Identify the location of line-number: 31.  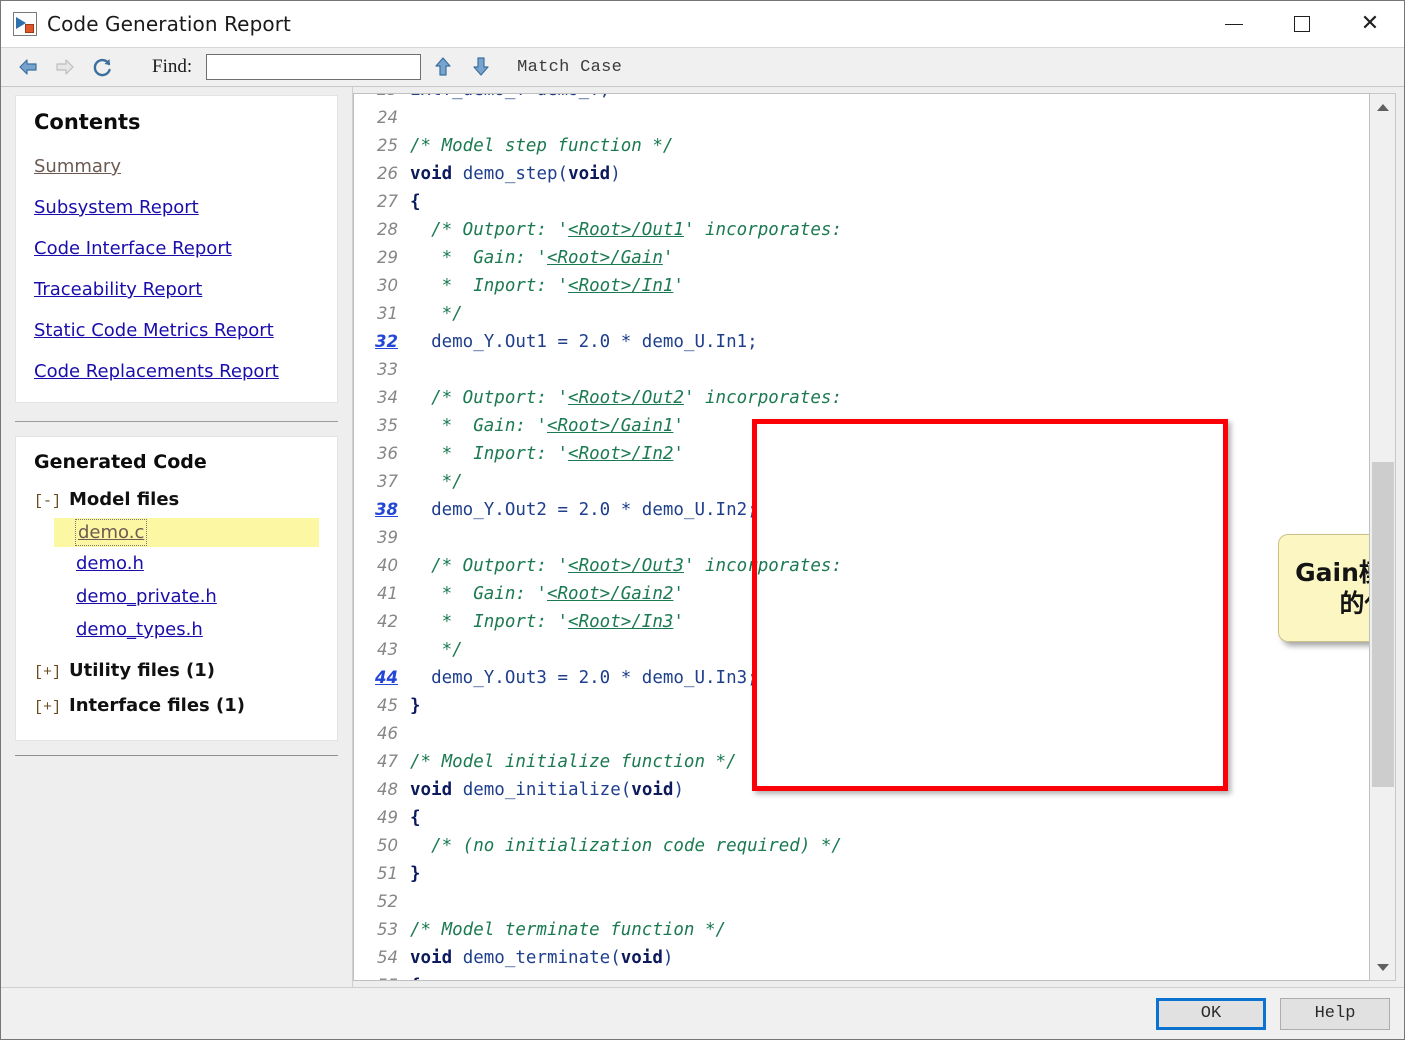
(387, 313).